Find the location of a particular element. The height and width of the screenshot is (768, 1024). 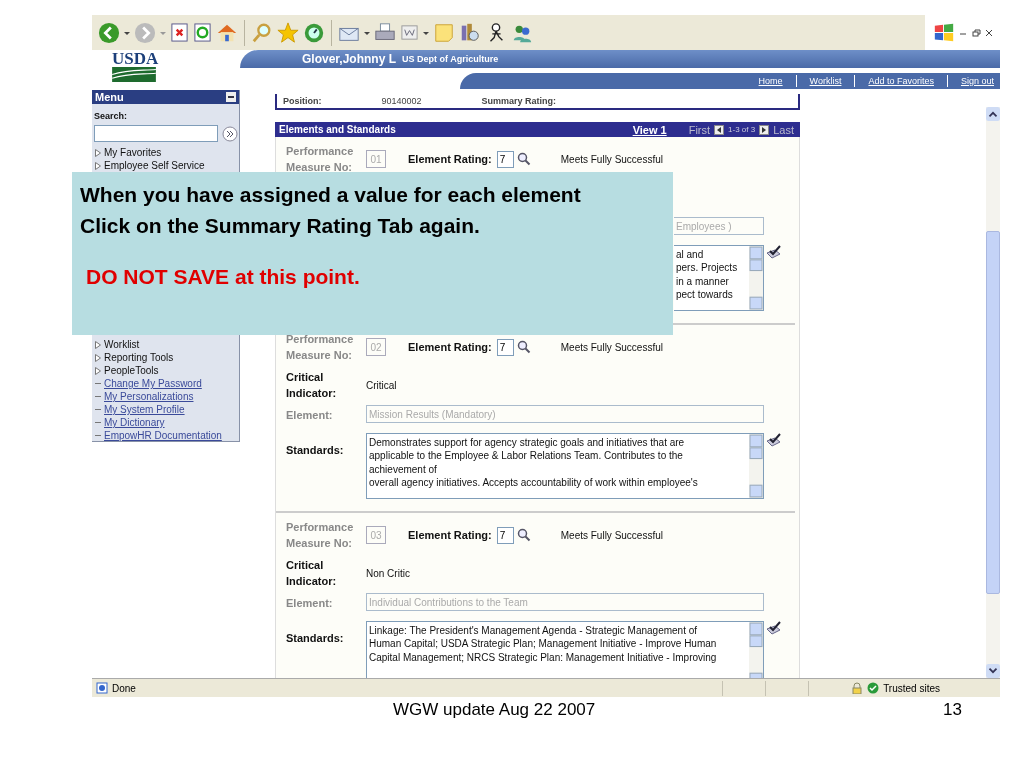

warning-text: DO NOT SAVE at this point. is located at coordinates (223, 277).